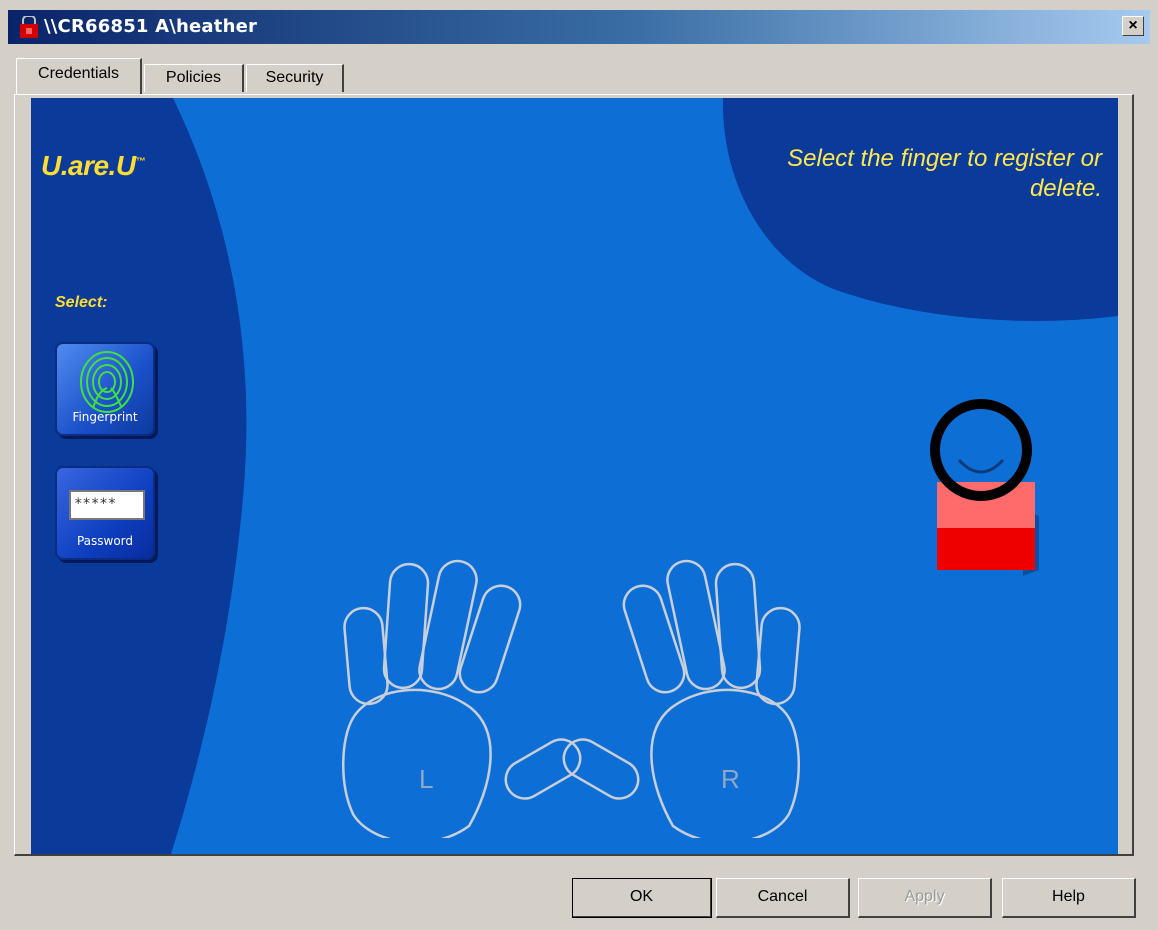  What do you see at coordinates (601, 769) in the screenshot?
I see `right-thumb` at bounding box center [601, 769].